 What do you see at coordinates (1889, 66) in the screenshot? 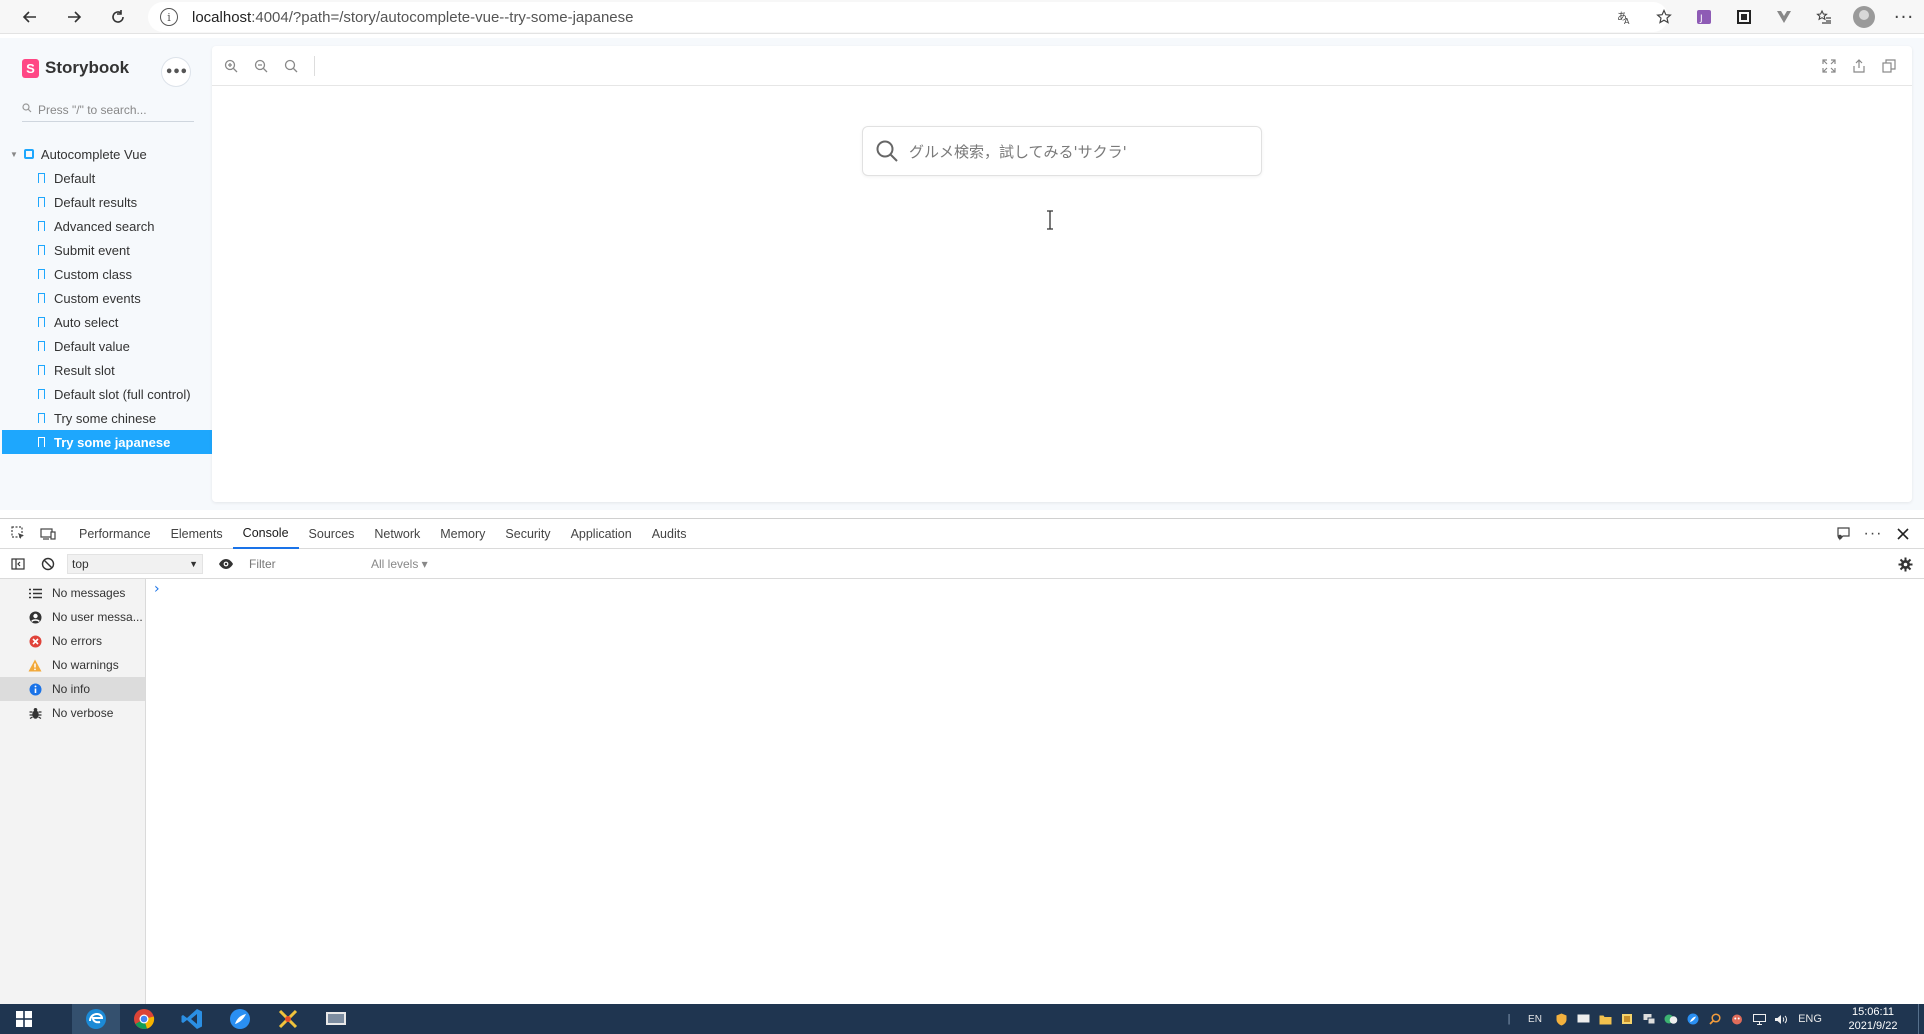
I see `copy-link-icon` at bounding box center [1889, 66].